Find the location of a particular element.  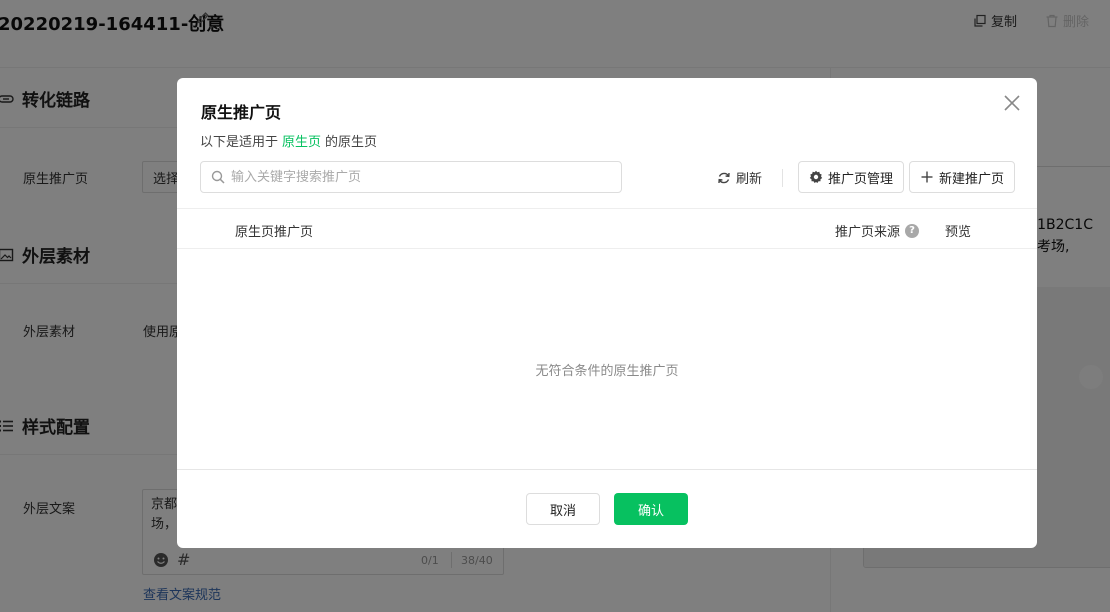

column-header-preview: 预览 is located at coordinates (958, 230).